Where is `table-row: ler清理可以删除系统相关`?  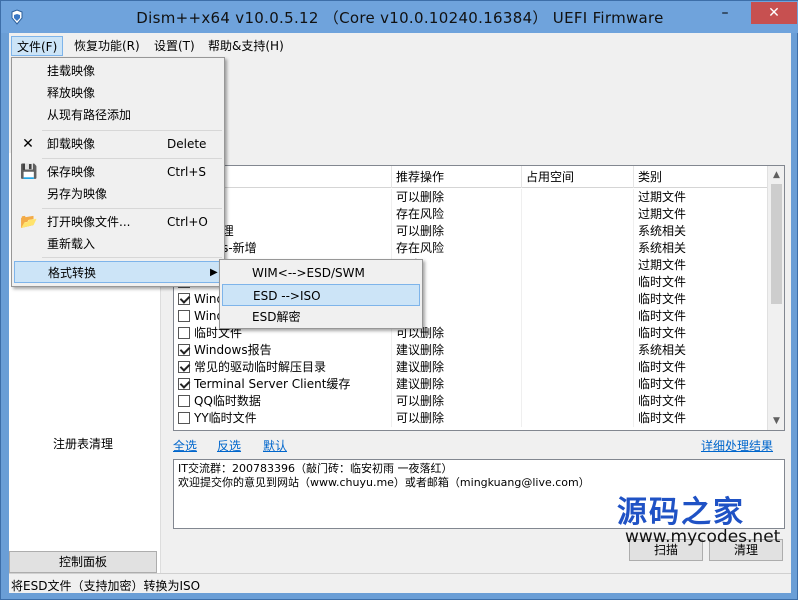
table-row: ler清理可以删除系统相关 is located at coordinates (471, 231).